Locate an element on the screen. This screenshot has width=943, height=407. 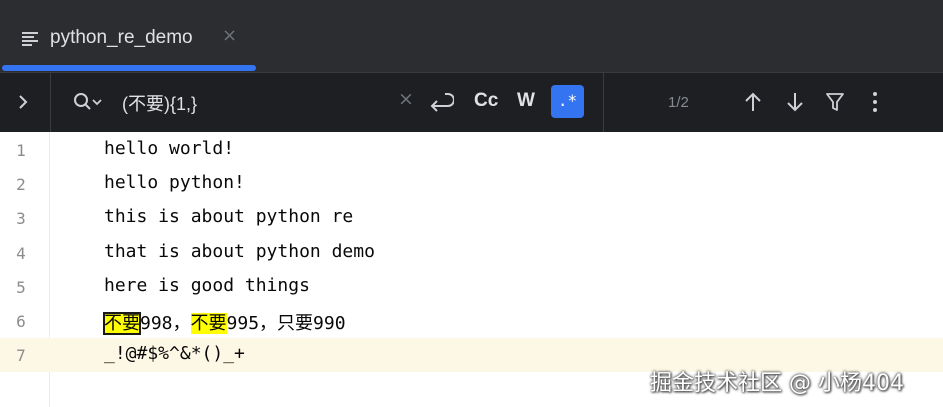
line-number: 5 is located at coordinates (21, 287).